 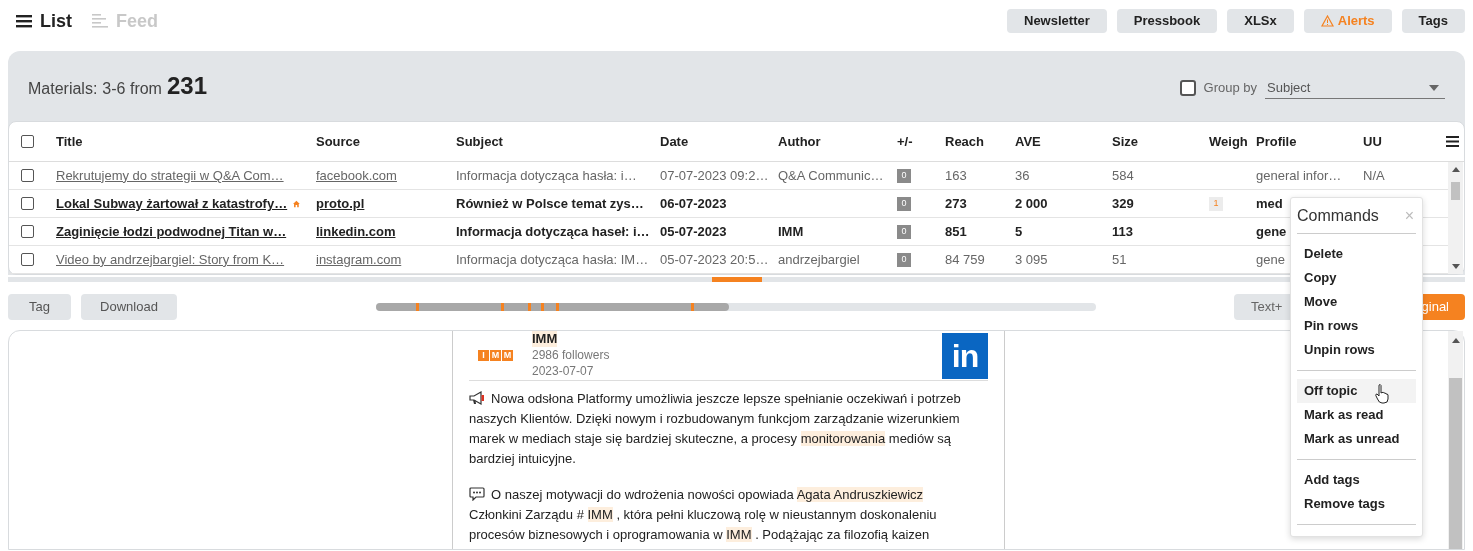 What do you see at coordinates (1022, 175) in the screenshot?
I see `table-cell-text: 36` at bounding box center [1022, 175].